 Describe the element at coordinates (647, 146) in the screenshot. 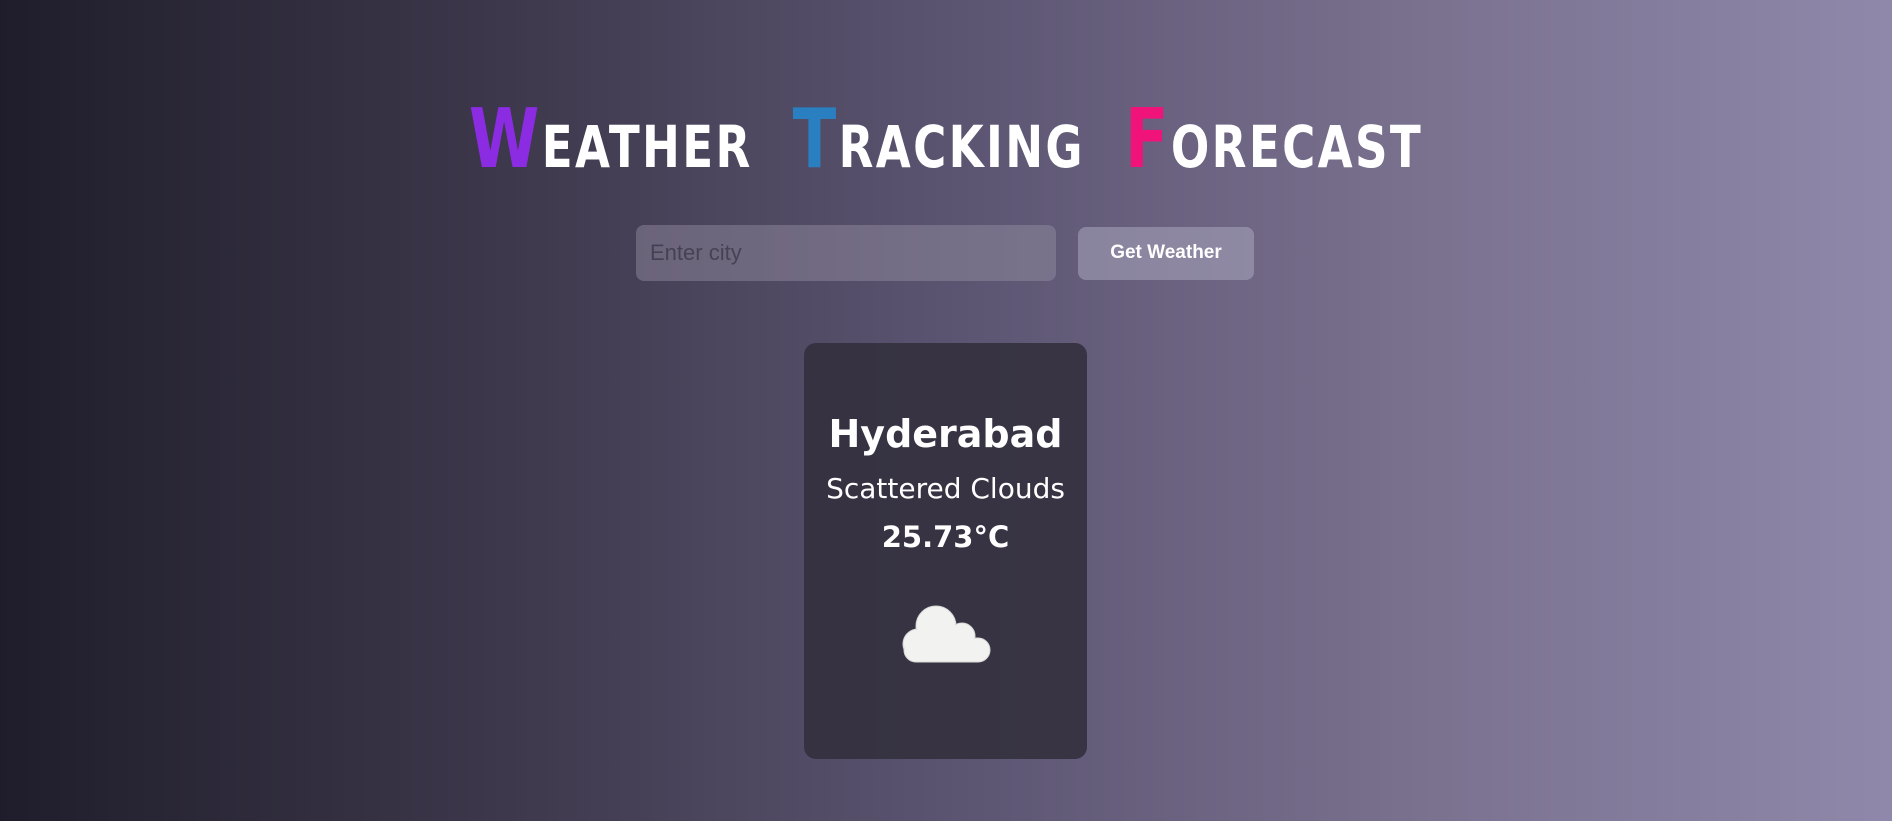

I see `title-rest-weather: EATHER` at that location.